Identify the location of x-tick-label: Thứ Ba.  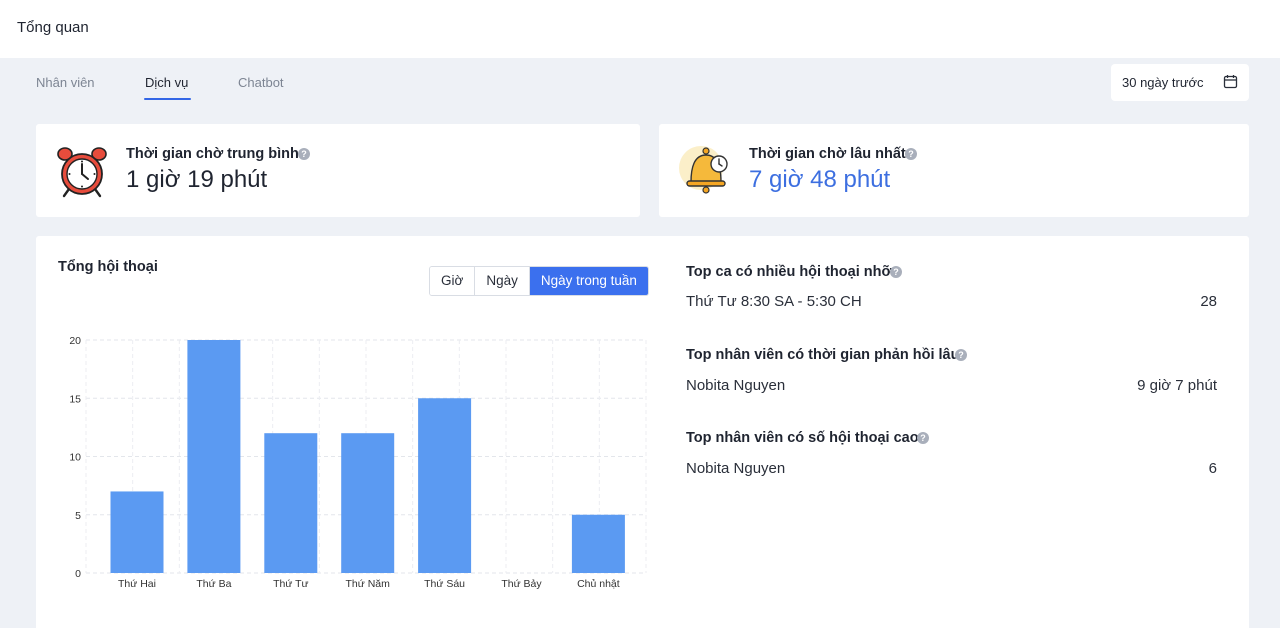
(213, 584).